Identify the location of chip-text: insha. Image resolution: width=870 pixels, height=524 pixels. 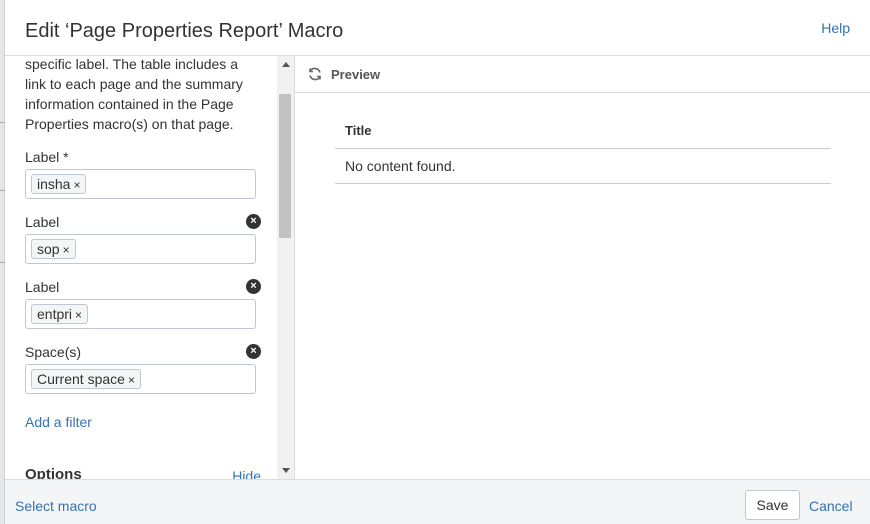
(54, 184).